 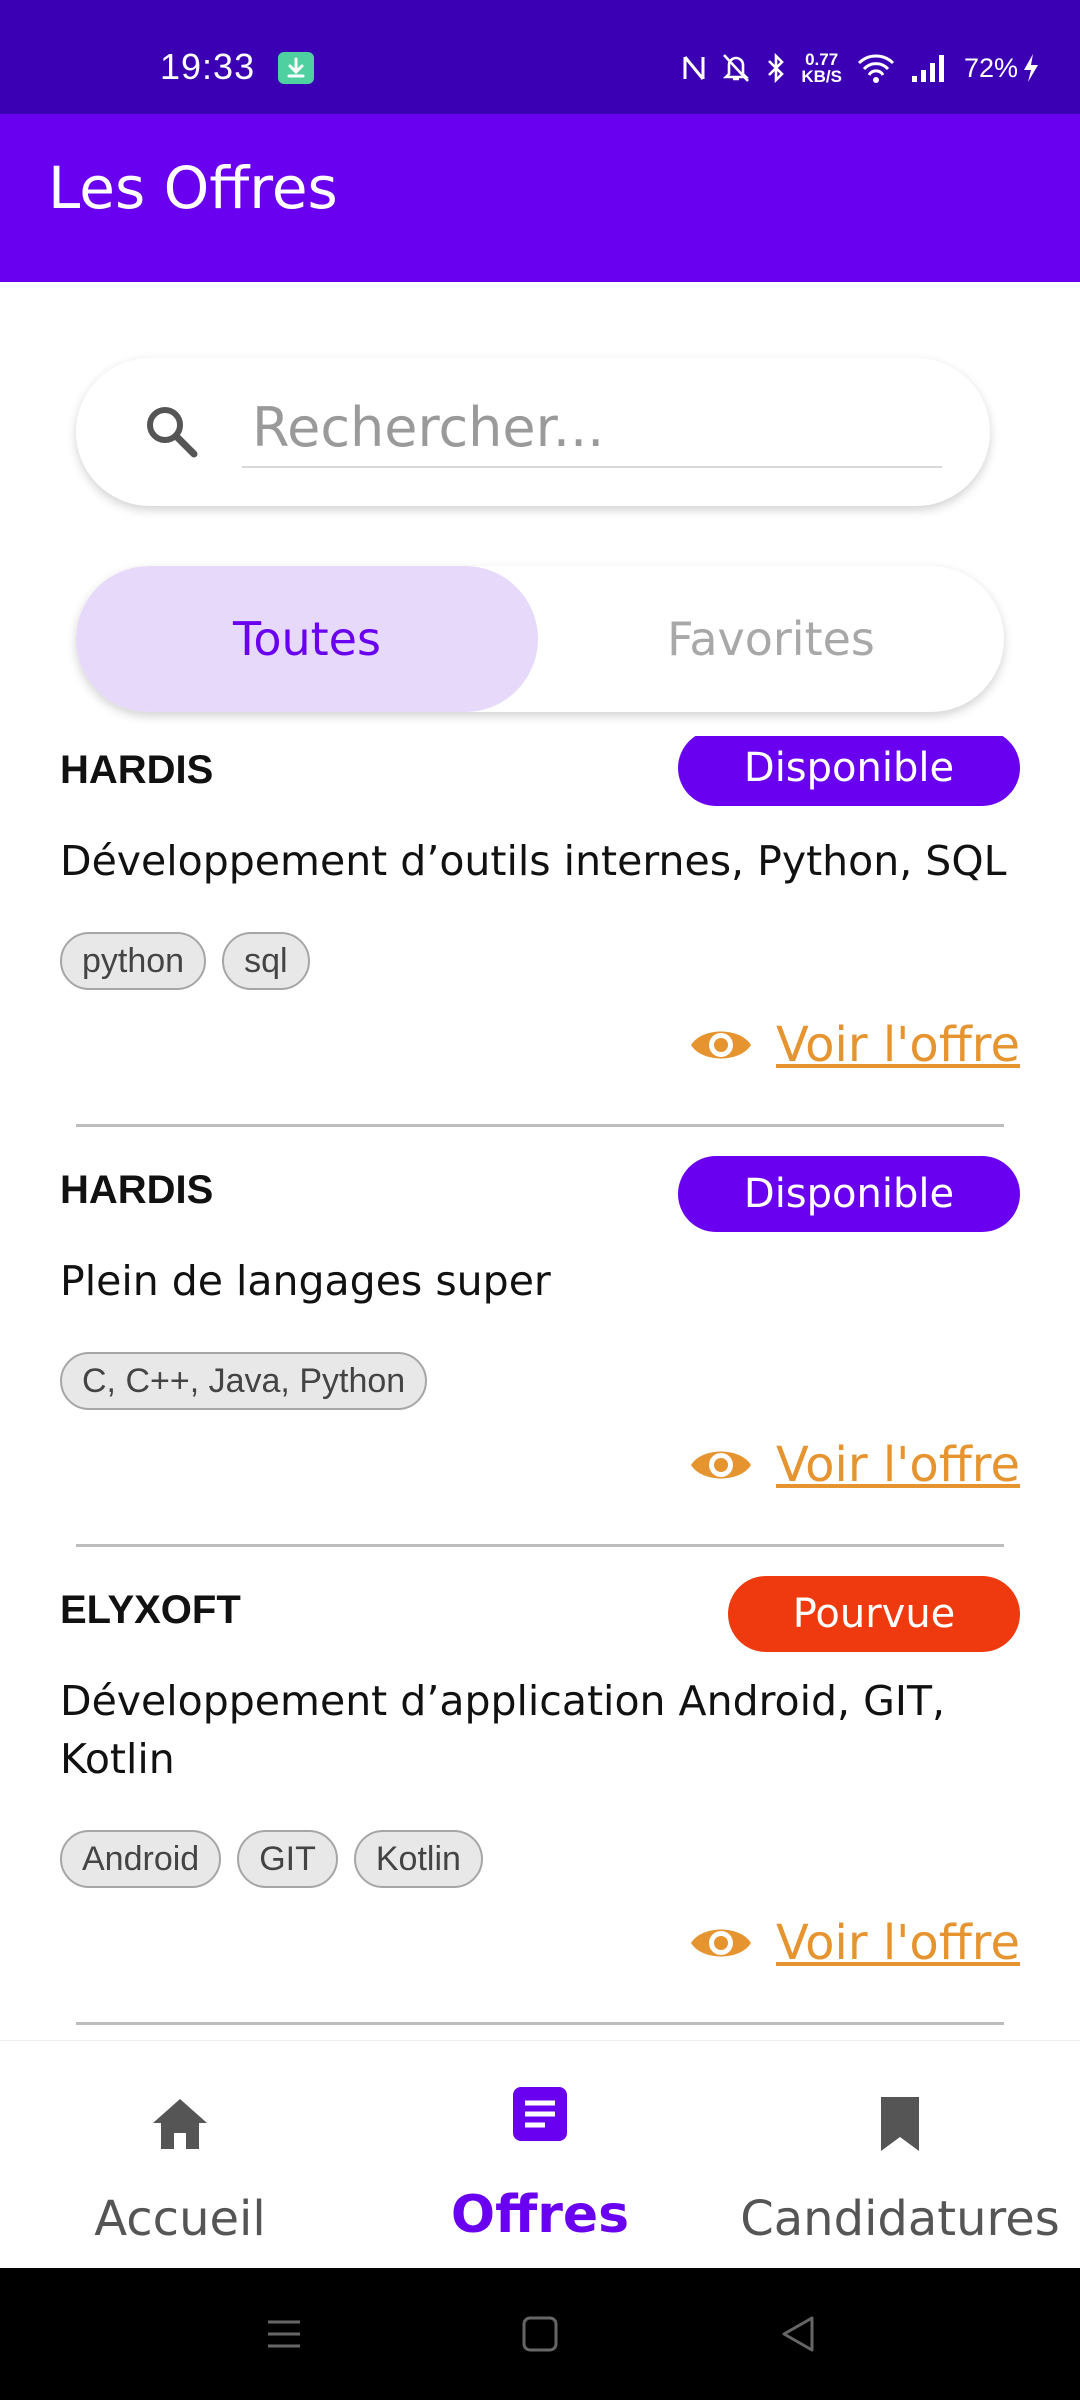 What do you see at coordinates (540, 198) in the screenshot?
I see `app-bar: Les Offres` at bounding box center [540, 198].